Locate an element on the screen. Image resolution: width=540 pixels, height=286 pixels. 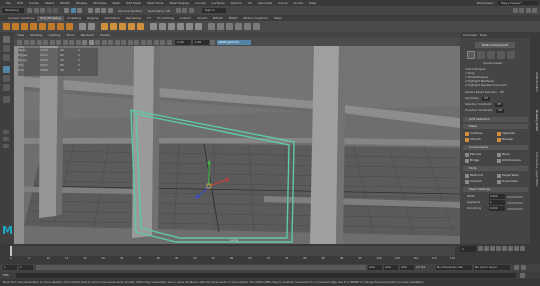
menu-generate: Generate is located at coordinates (265, 3).